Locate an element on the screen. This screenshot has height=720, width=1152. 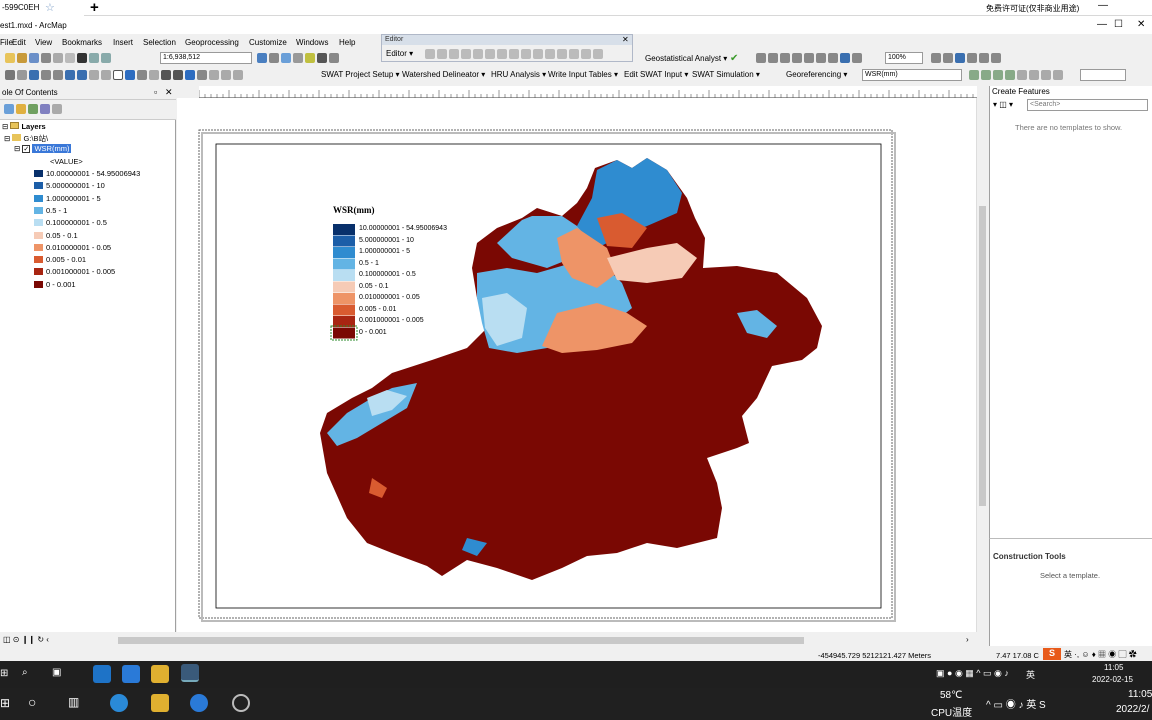
horizontal-scrollbar: ◫ ⊙ ❙❙ ↻ ‹ › is located at coordinates (492, 640).